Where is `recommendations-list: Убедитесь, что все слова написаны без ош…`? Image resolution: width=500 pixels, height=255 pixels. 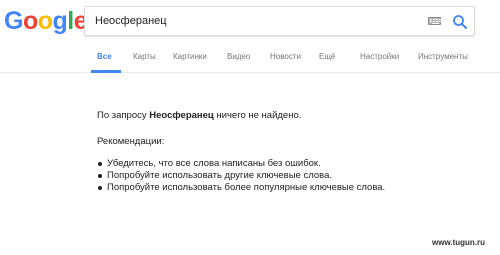
recommendations-list: Убедитесь, что все слова написаны без ош… is located at coordinates (241, 176).